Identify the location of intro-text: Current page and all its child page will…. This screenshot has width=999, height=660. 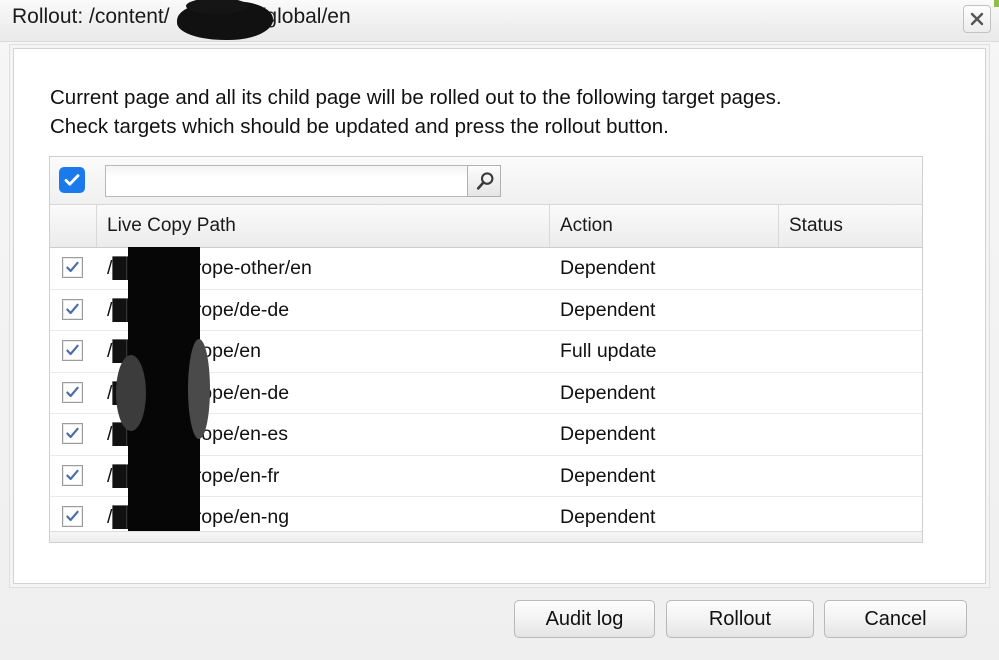
(416, 112).